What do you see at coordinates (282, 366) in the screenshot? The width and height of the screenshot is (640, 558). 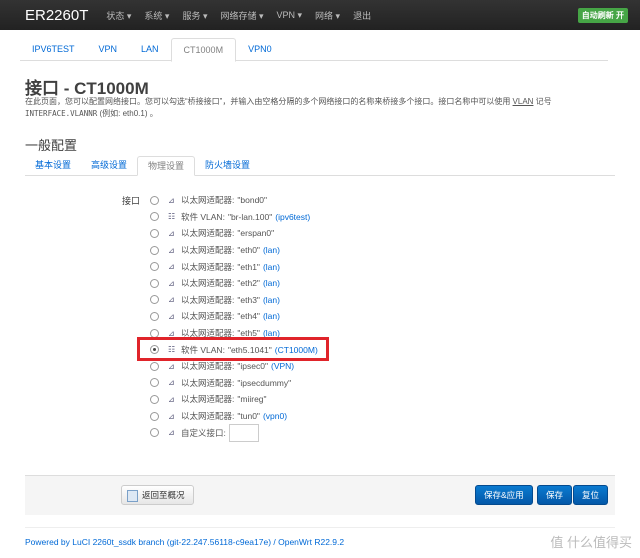 I see `network-link: (VPN)` at bounding box center [282, 366].